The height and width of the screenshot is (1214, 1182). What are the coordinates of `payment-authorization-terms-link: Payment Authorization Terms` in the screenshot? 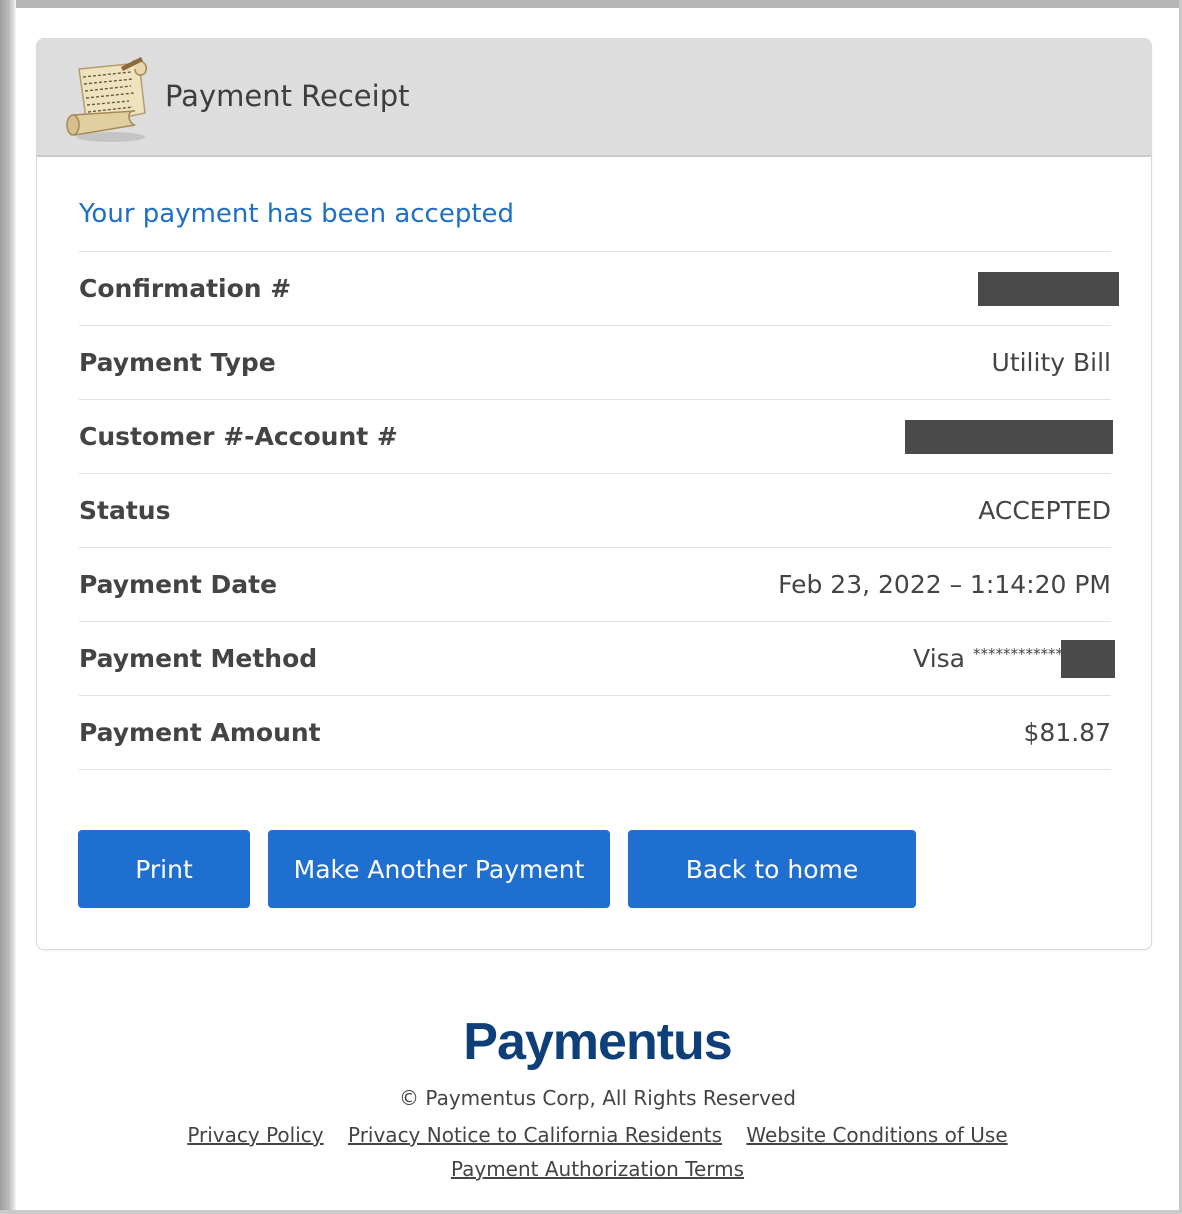 It's located at (597, 1169).